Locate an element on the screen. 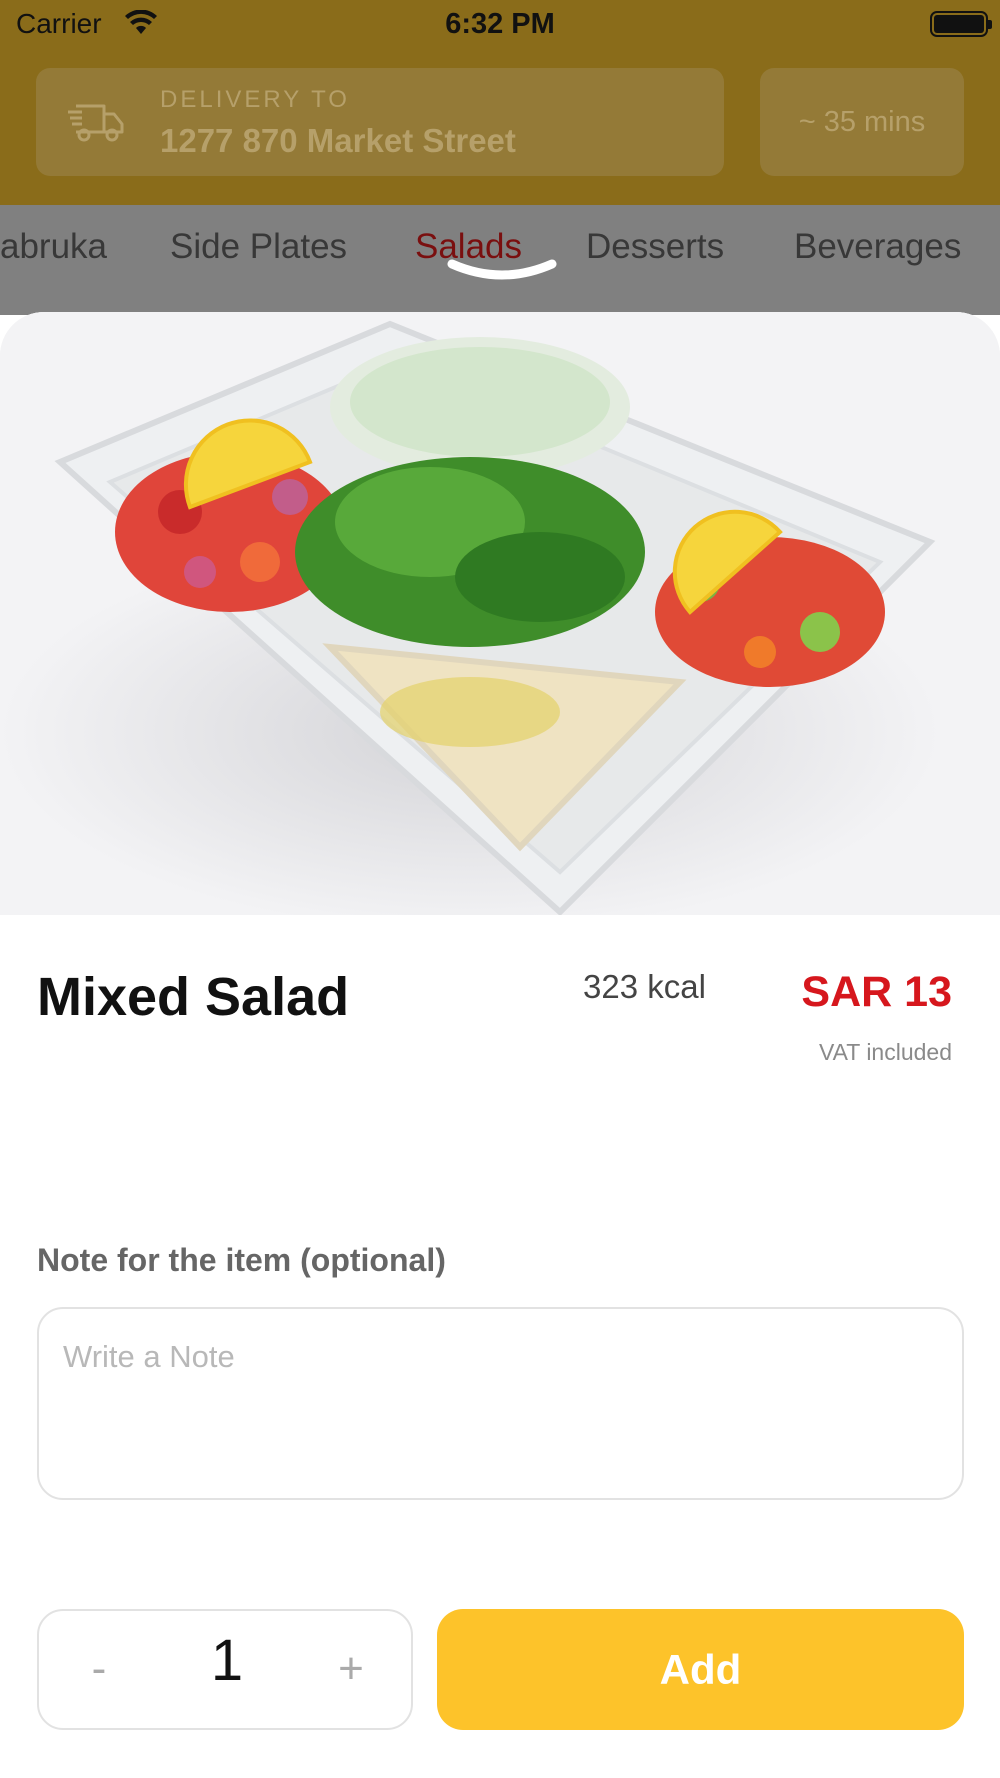 Image resolution: width=1000 pixels, height=1778 pixels. battery-icon is located at coordinates (961, 24).